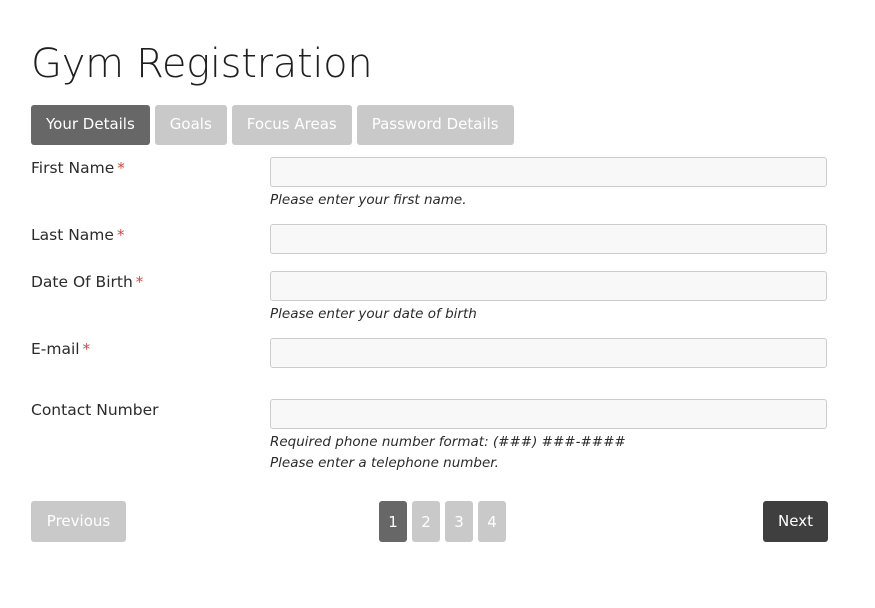 This screenshot has width=875, height=608. Describe the element at coordinates (190, 125) in the screenshot. I see `tab-goals: Goals` at that location.